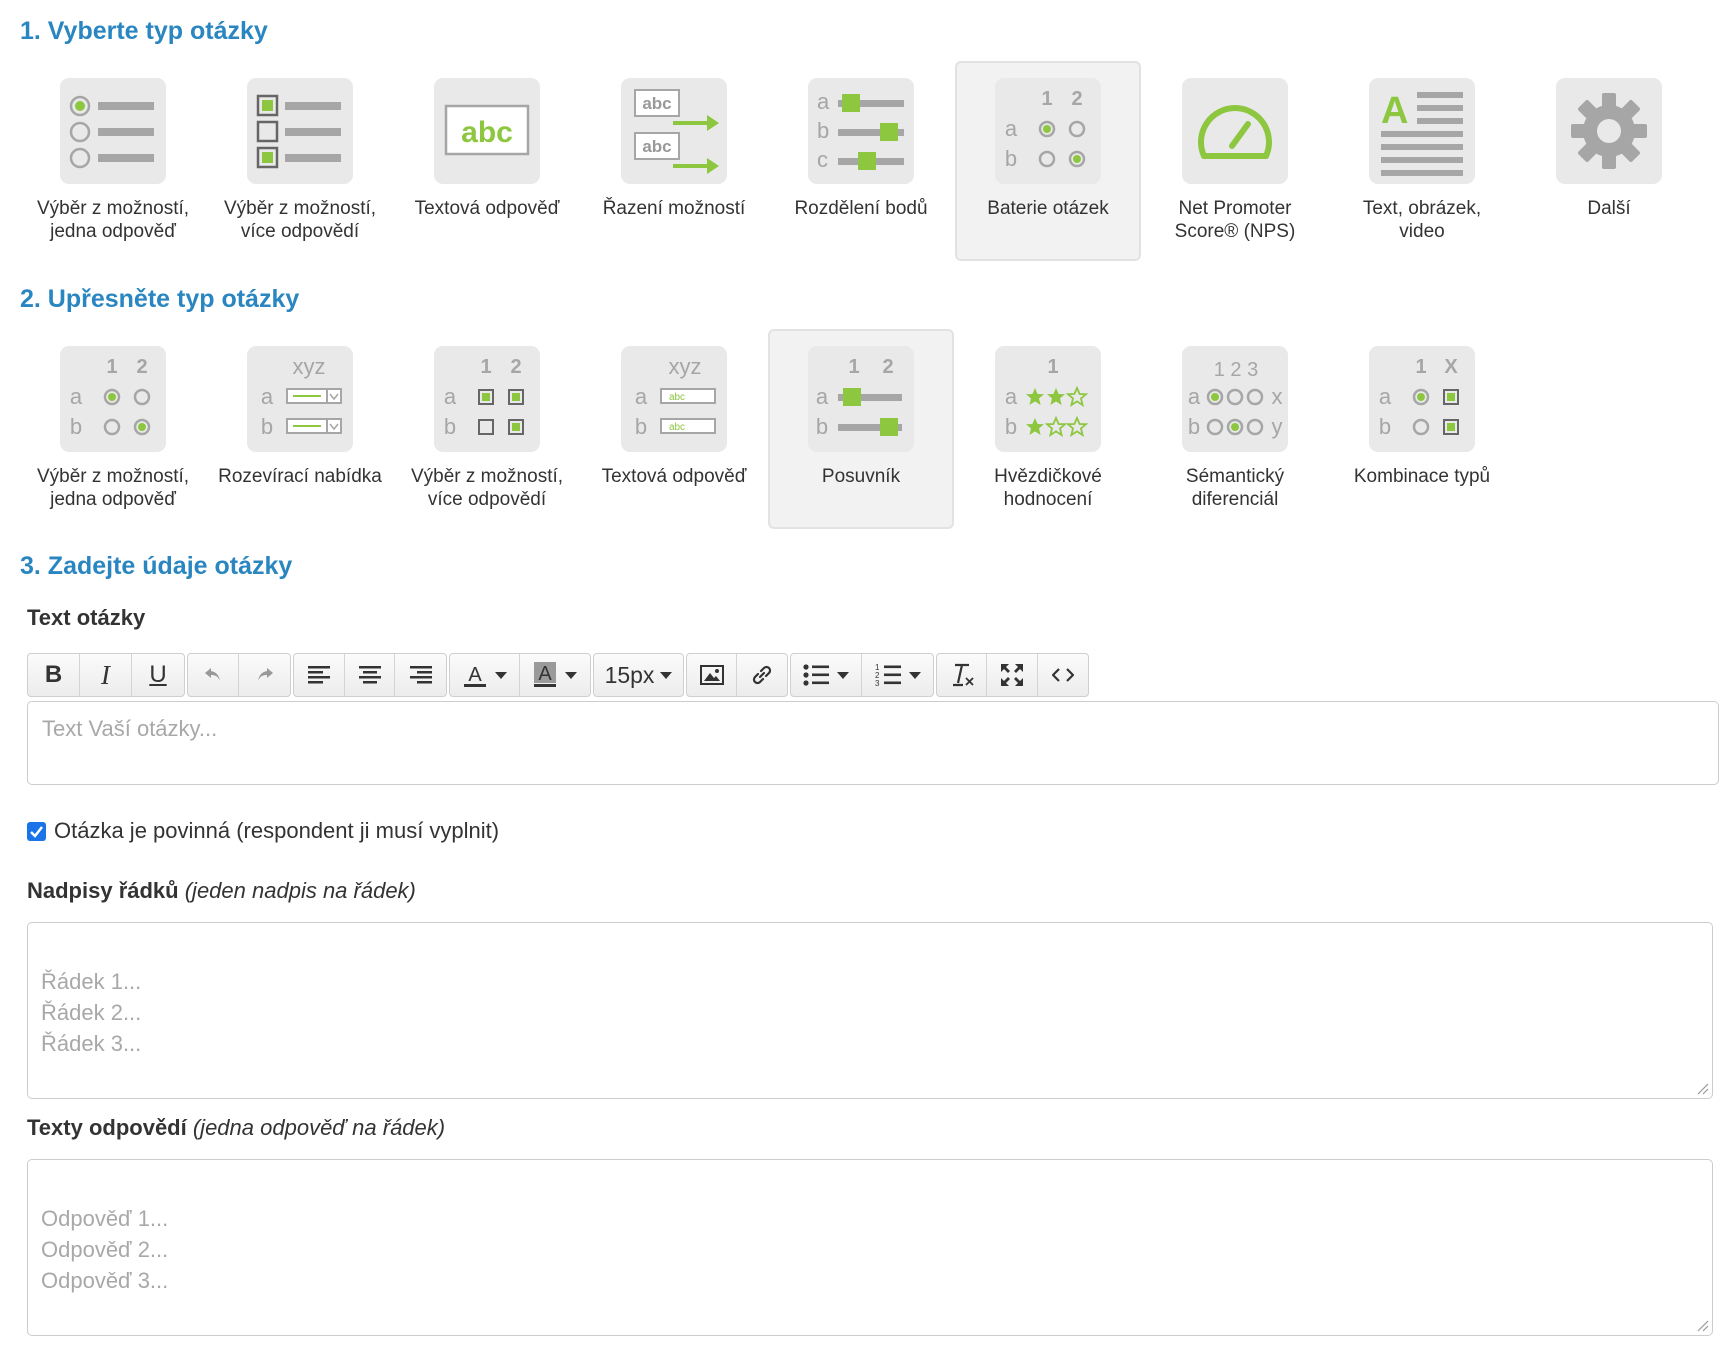 This screenshot has height=1349, width=1736. Describe the element at coordinates (1451, 367) in the screenshot. I see `icon-text: X` at that location.